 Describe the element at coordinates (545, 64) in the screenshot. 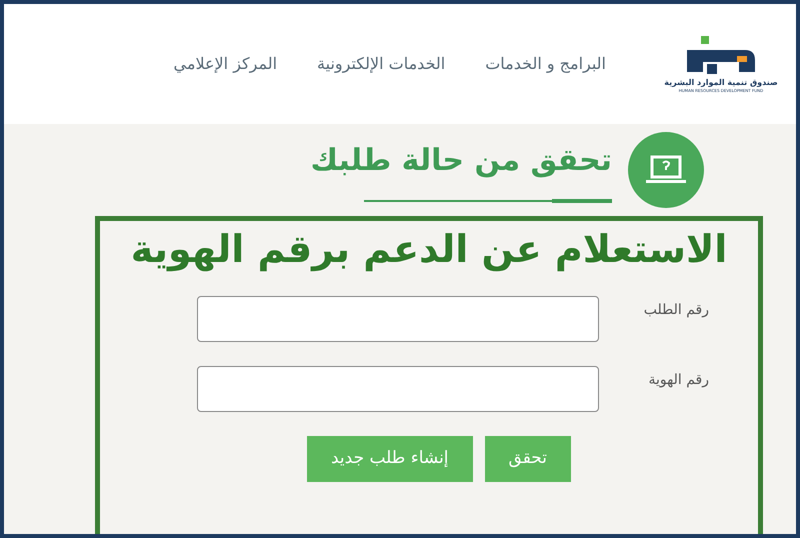

I see `nav-link: البرامج و الخدمات` at that location.